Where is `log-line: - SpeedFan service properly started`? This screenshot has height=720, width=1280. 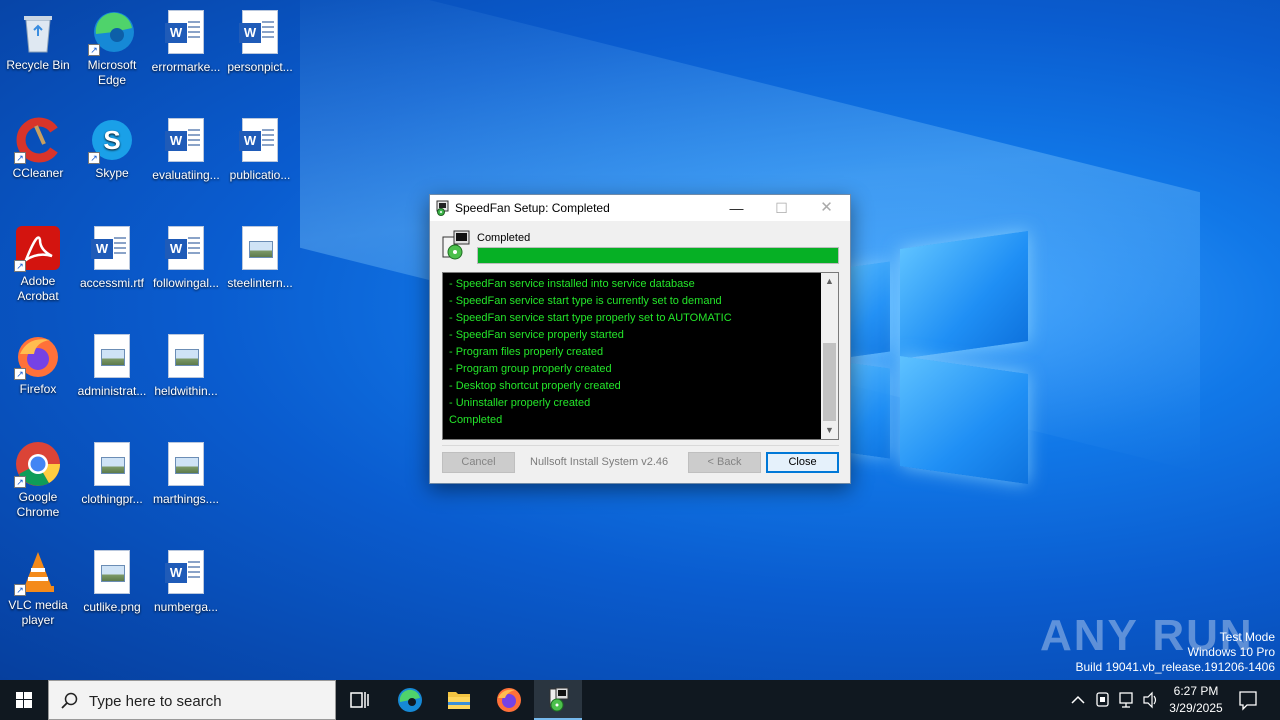 log-line: - SpeedFan service properly started is located at coordinates (536, 335).